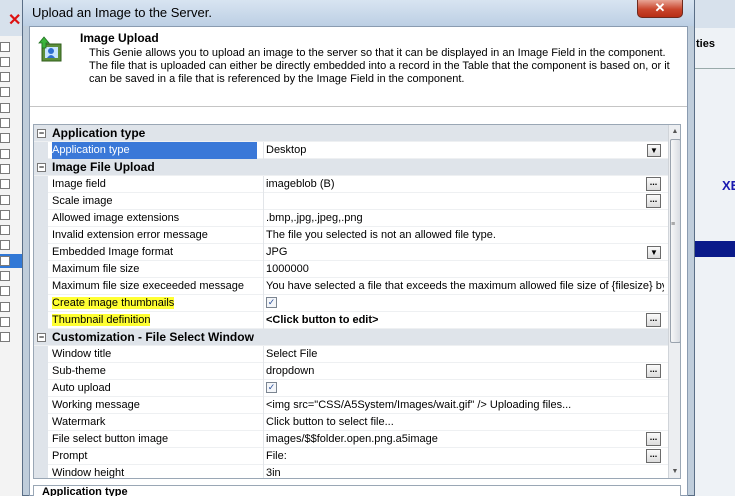 The height and width of the screenshot is (496, 735). What do you see at coordinates (154, 439) in the screenshot?
I see `property-name: File select button image` at bounding box center [154, 439].